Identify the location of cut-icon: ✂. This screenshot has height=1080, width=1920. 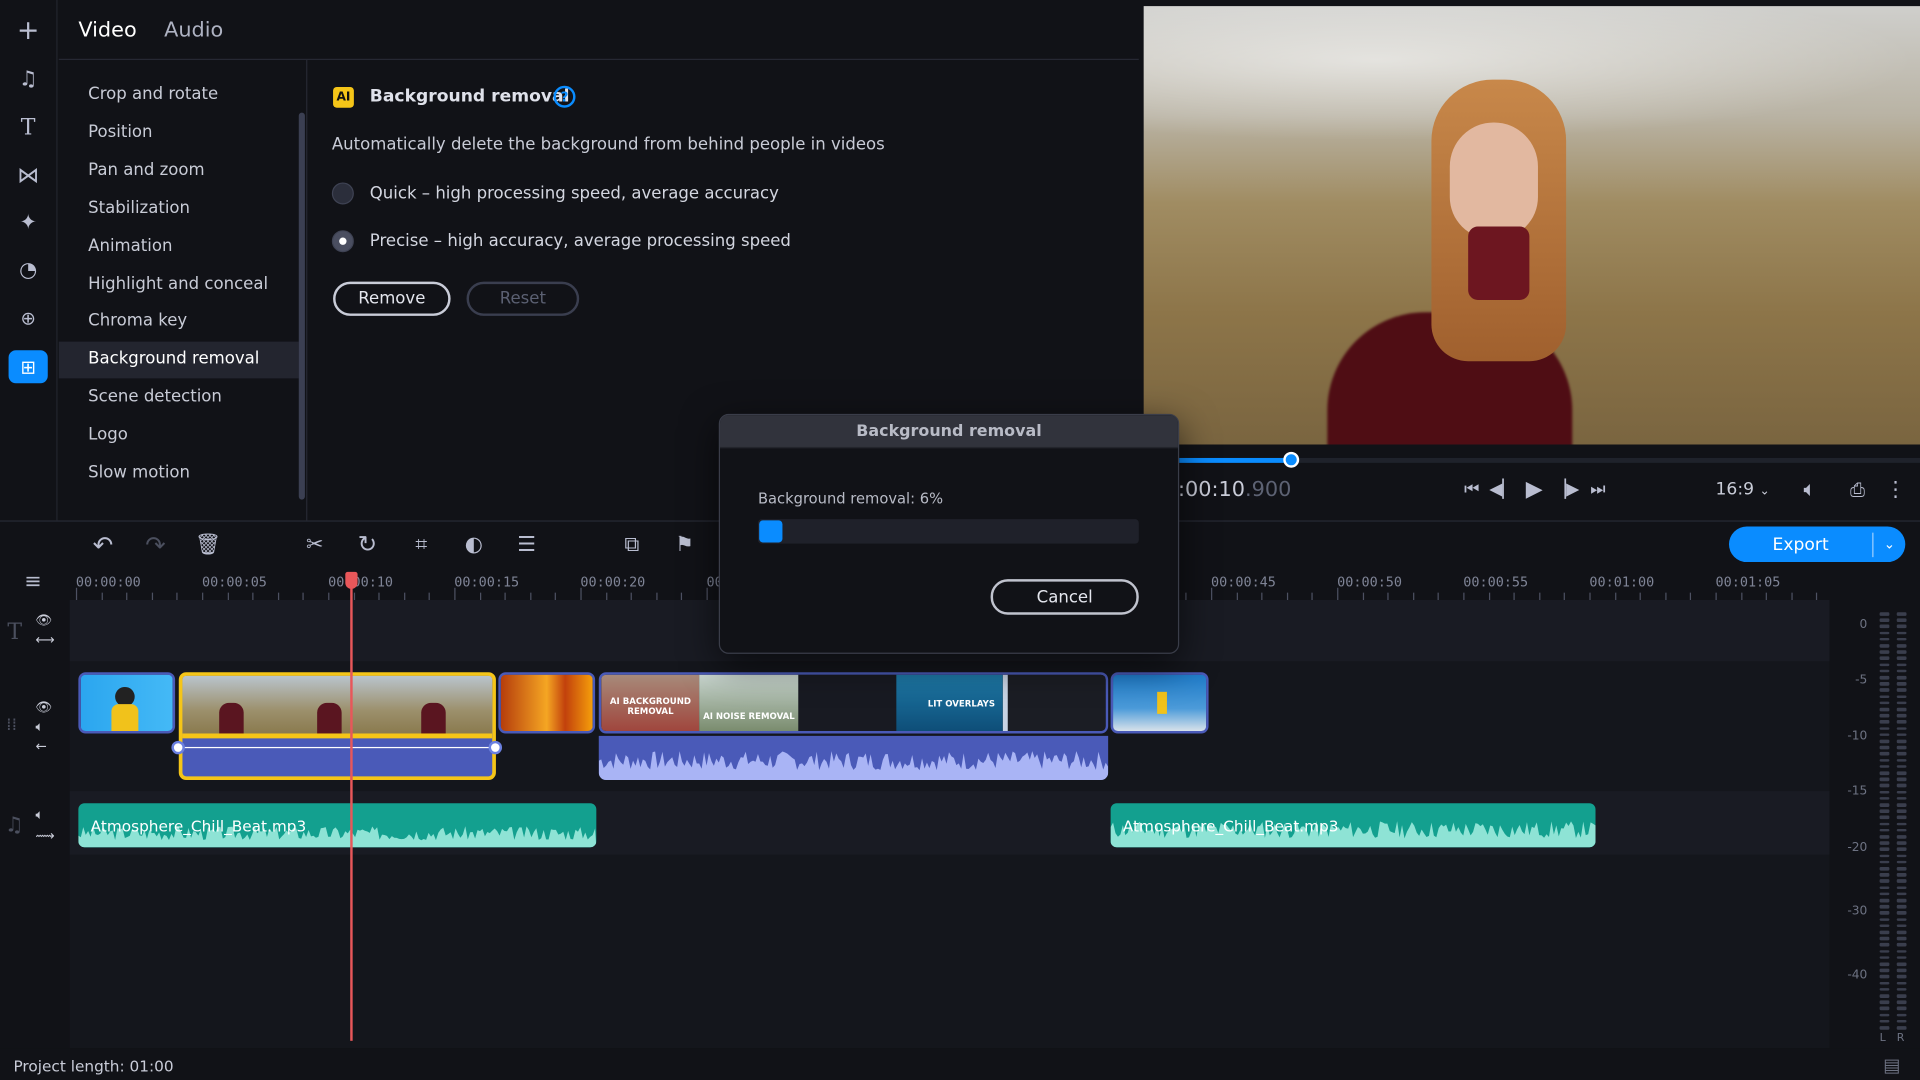
(314, 544).